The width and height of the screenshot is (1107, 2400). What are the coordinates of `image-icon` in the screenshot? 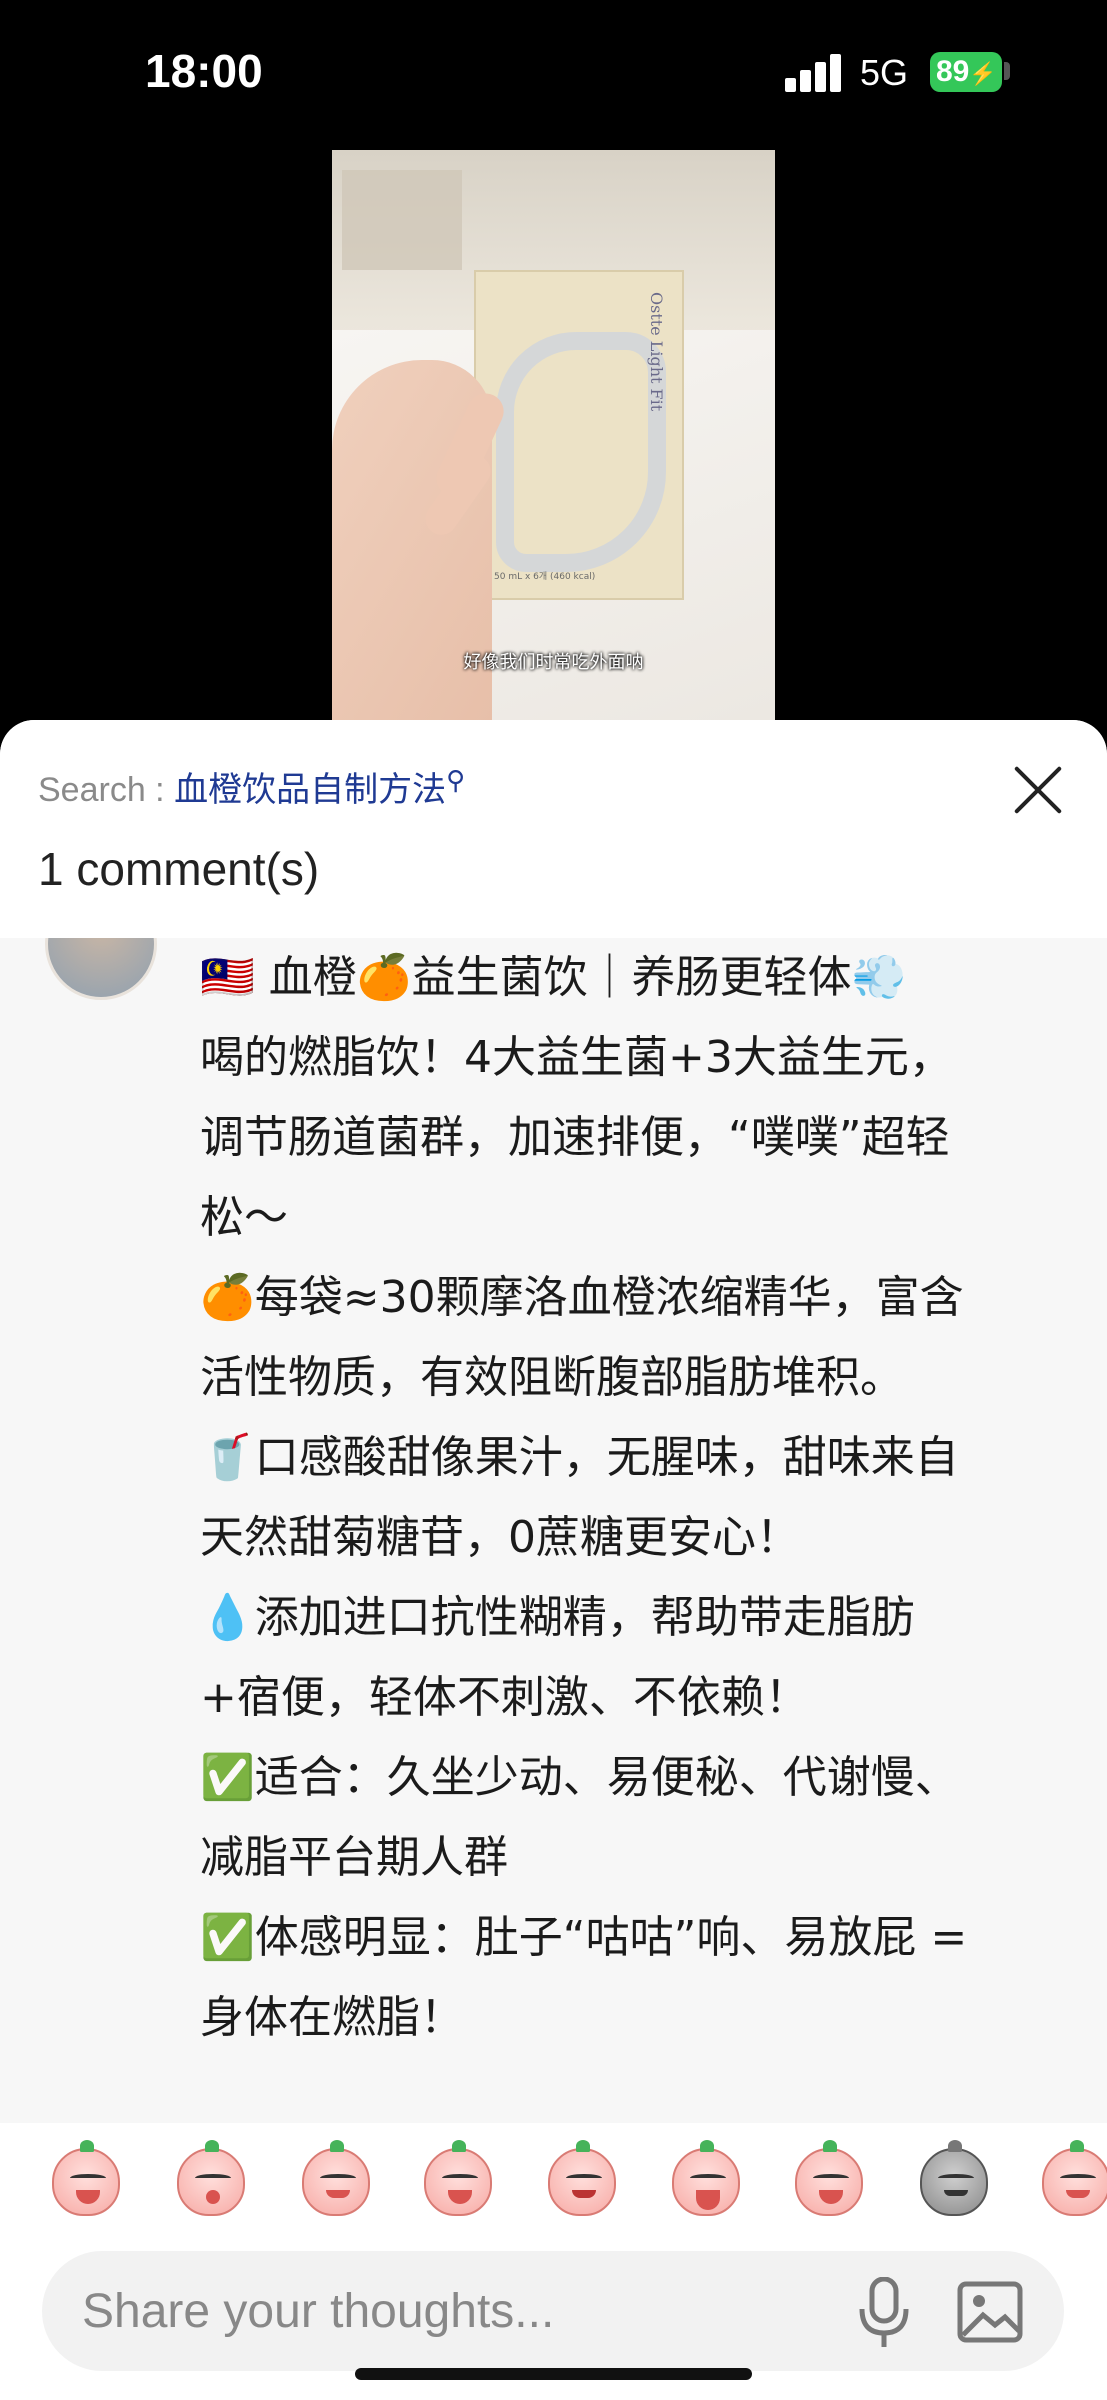 It's located at (990, 2312).